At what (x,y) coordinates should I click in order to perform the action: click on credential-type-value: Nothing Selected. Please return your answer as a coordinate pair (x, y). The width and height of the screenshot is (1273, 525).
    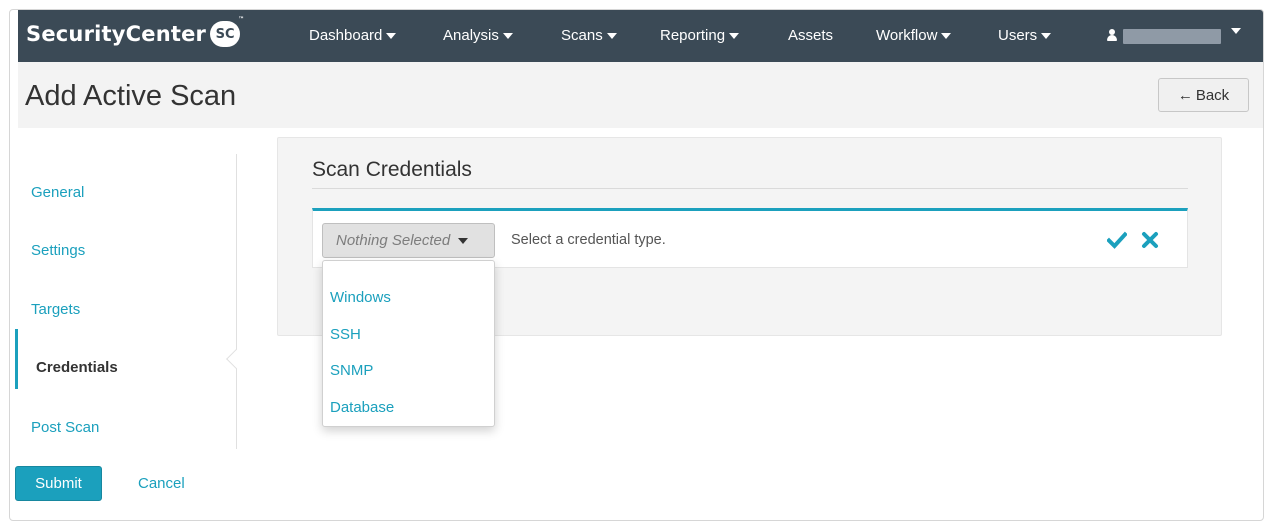
    Looking at the image, I should click on (393, 240).